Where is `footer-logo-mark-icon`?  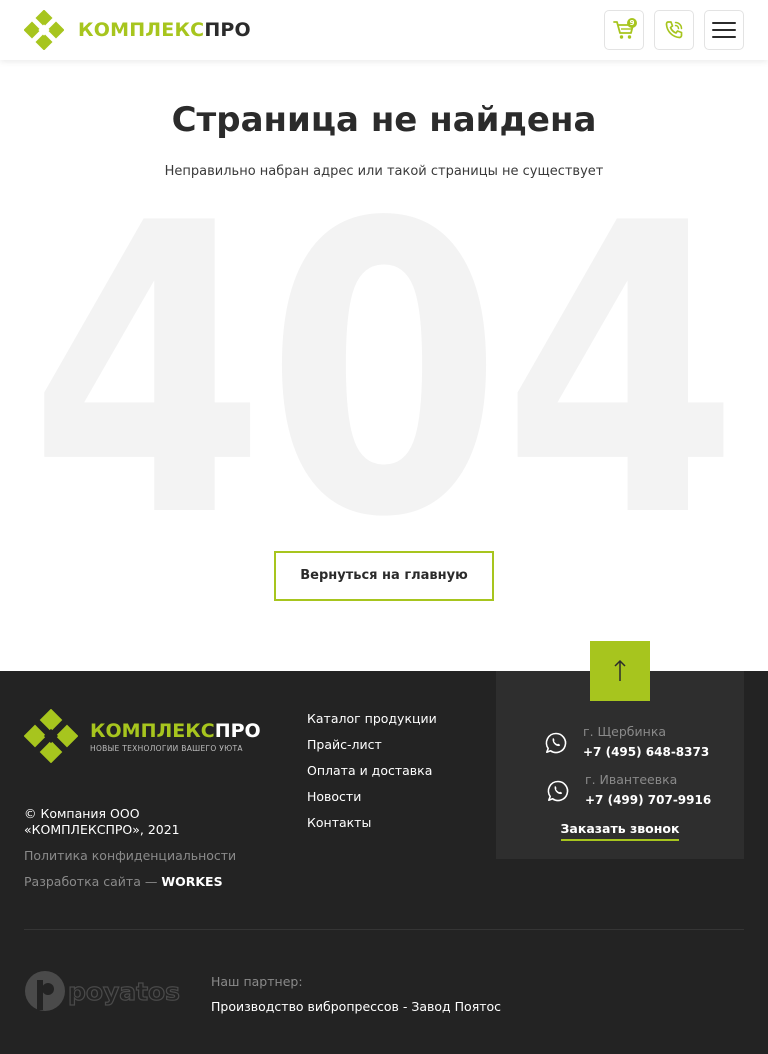
footer-logo-mark-icon is located at coordinates (51, 736).